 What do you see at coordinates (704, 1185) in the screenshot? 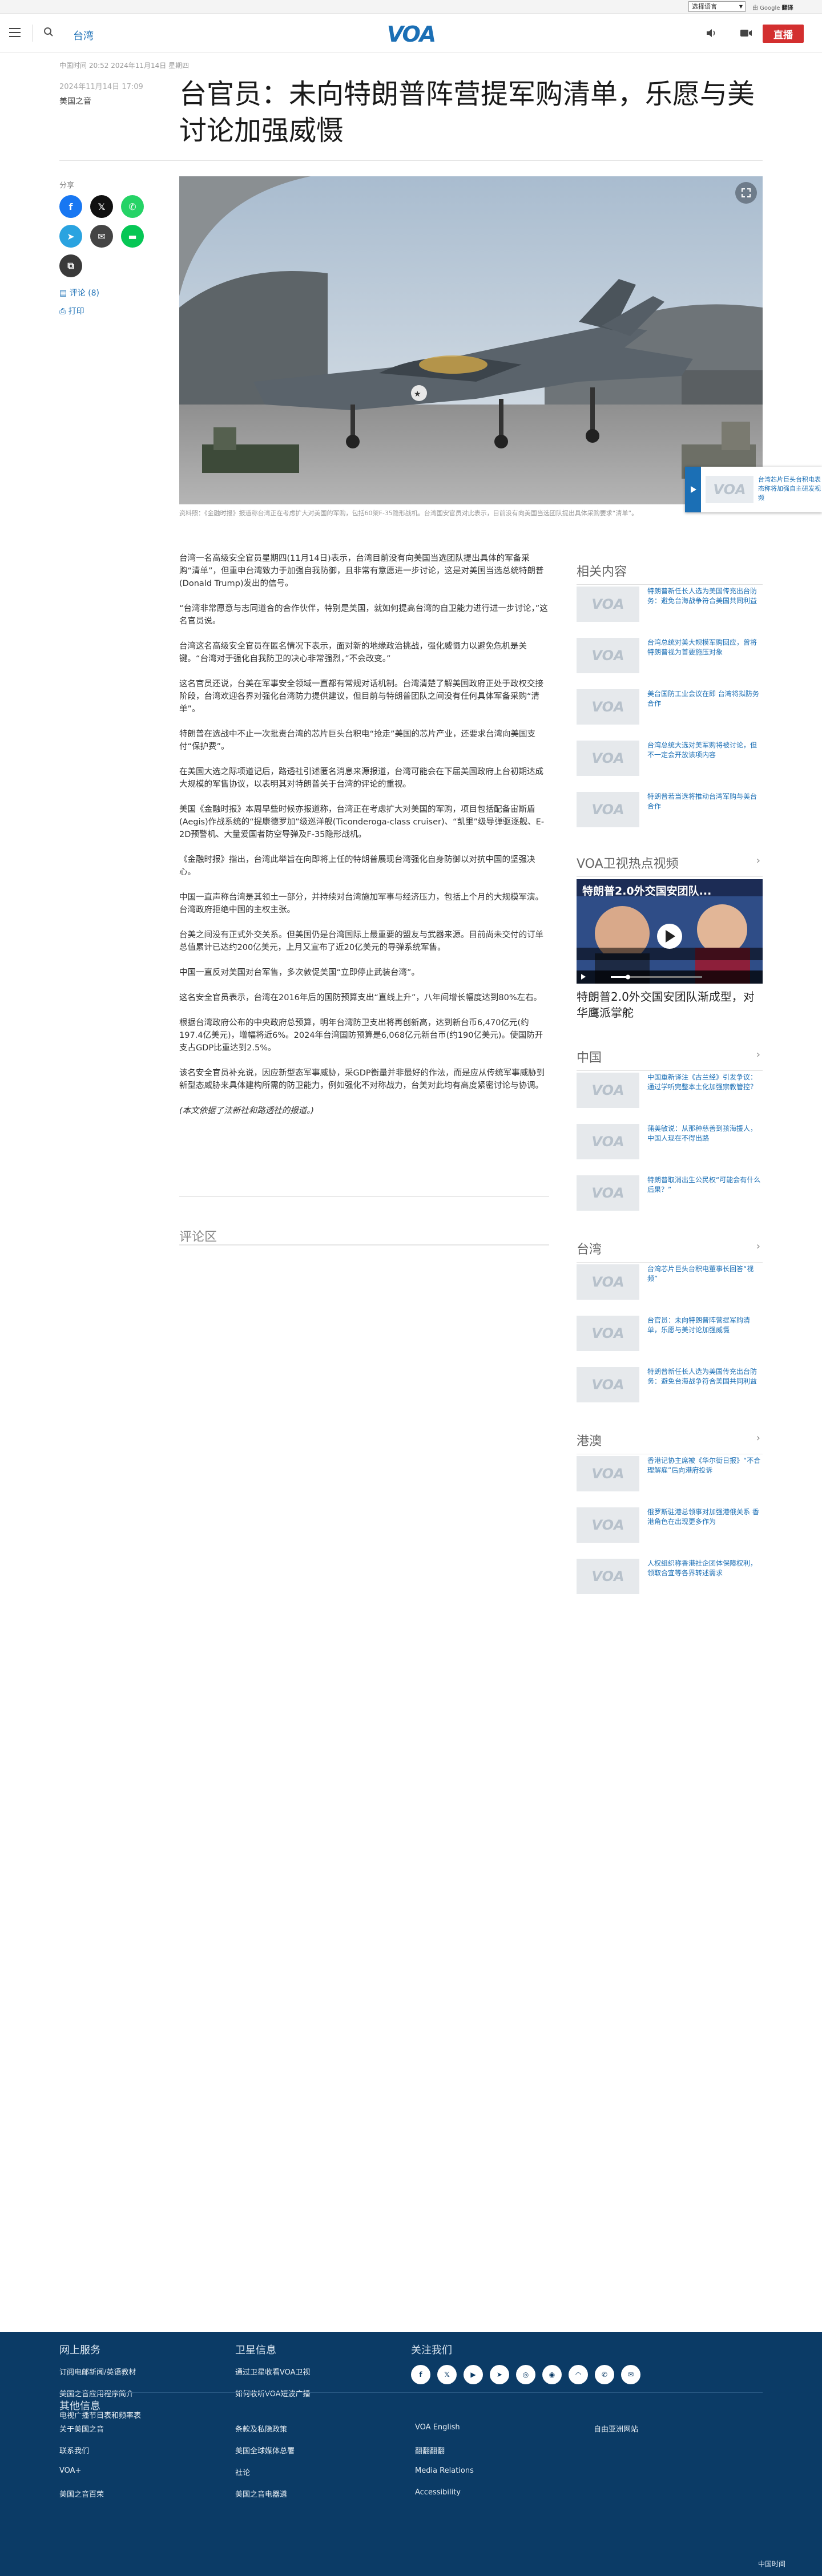
I see `sidebar-item-title: 特朗普取消出生公民权“可能会有什么后果？”` at bounding box center [704, 1185].